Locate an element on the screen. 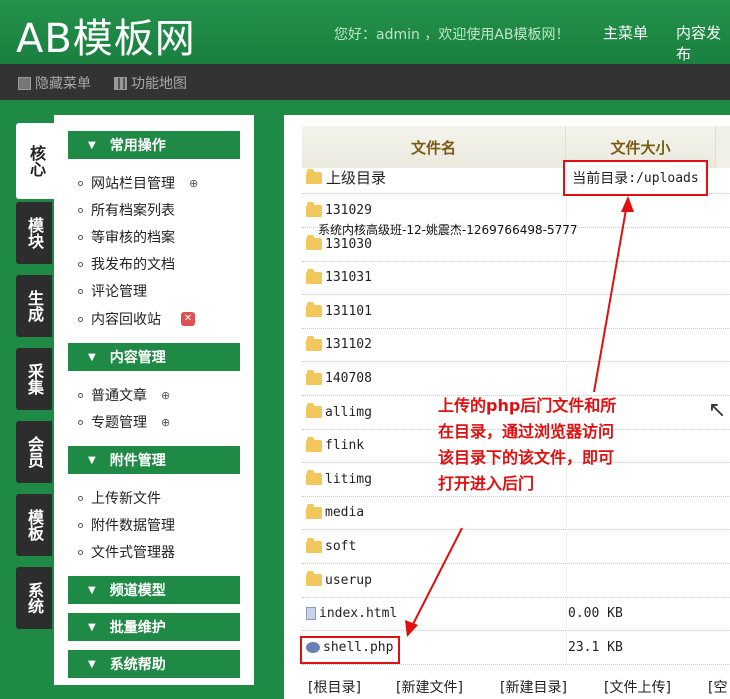 Image resolution: width=730 pixels, height=699 pixels. group-content-manage: ▼ 内容管理 is located at coordinates (154, 357).